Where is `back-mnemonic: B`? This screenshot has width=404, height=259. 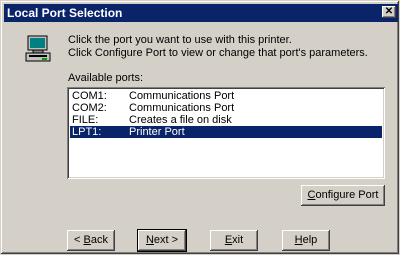 back-mnemonic: B is located at coordinates (87, 240).